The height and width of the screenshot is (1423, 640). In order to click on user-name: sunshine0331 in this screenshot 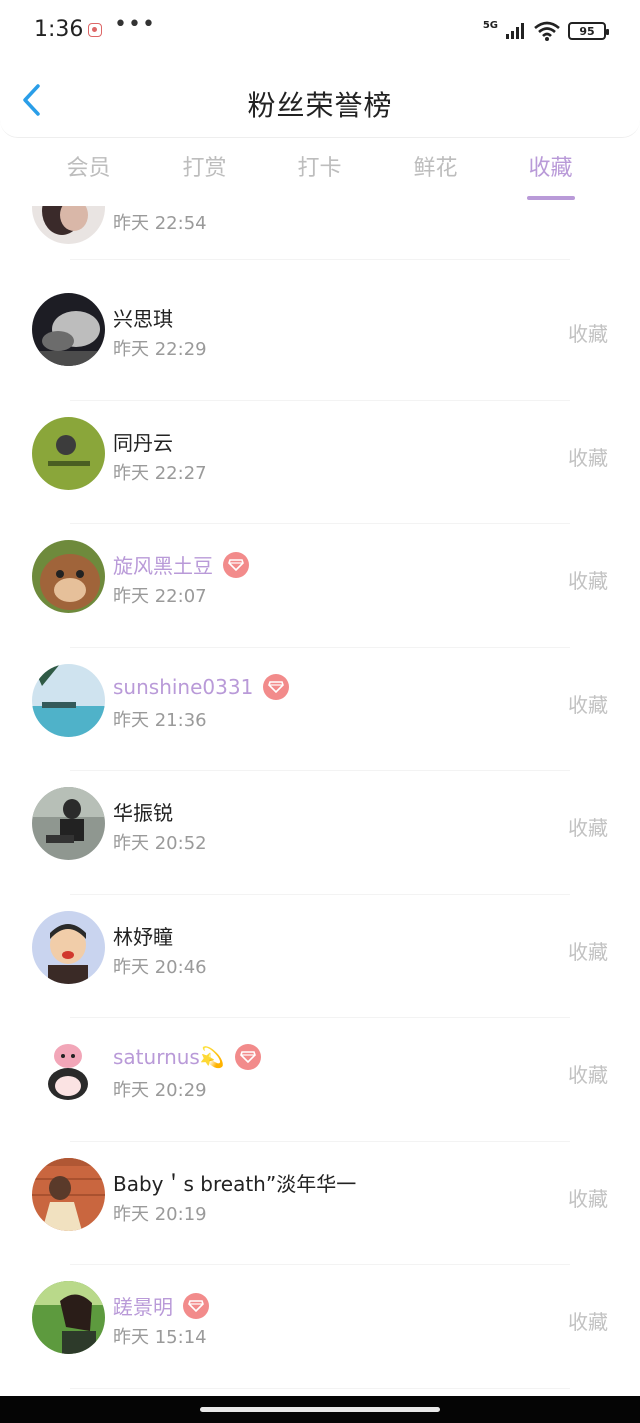, I will do `click(183, 686)`.